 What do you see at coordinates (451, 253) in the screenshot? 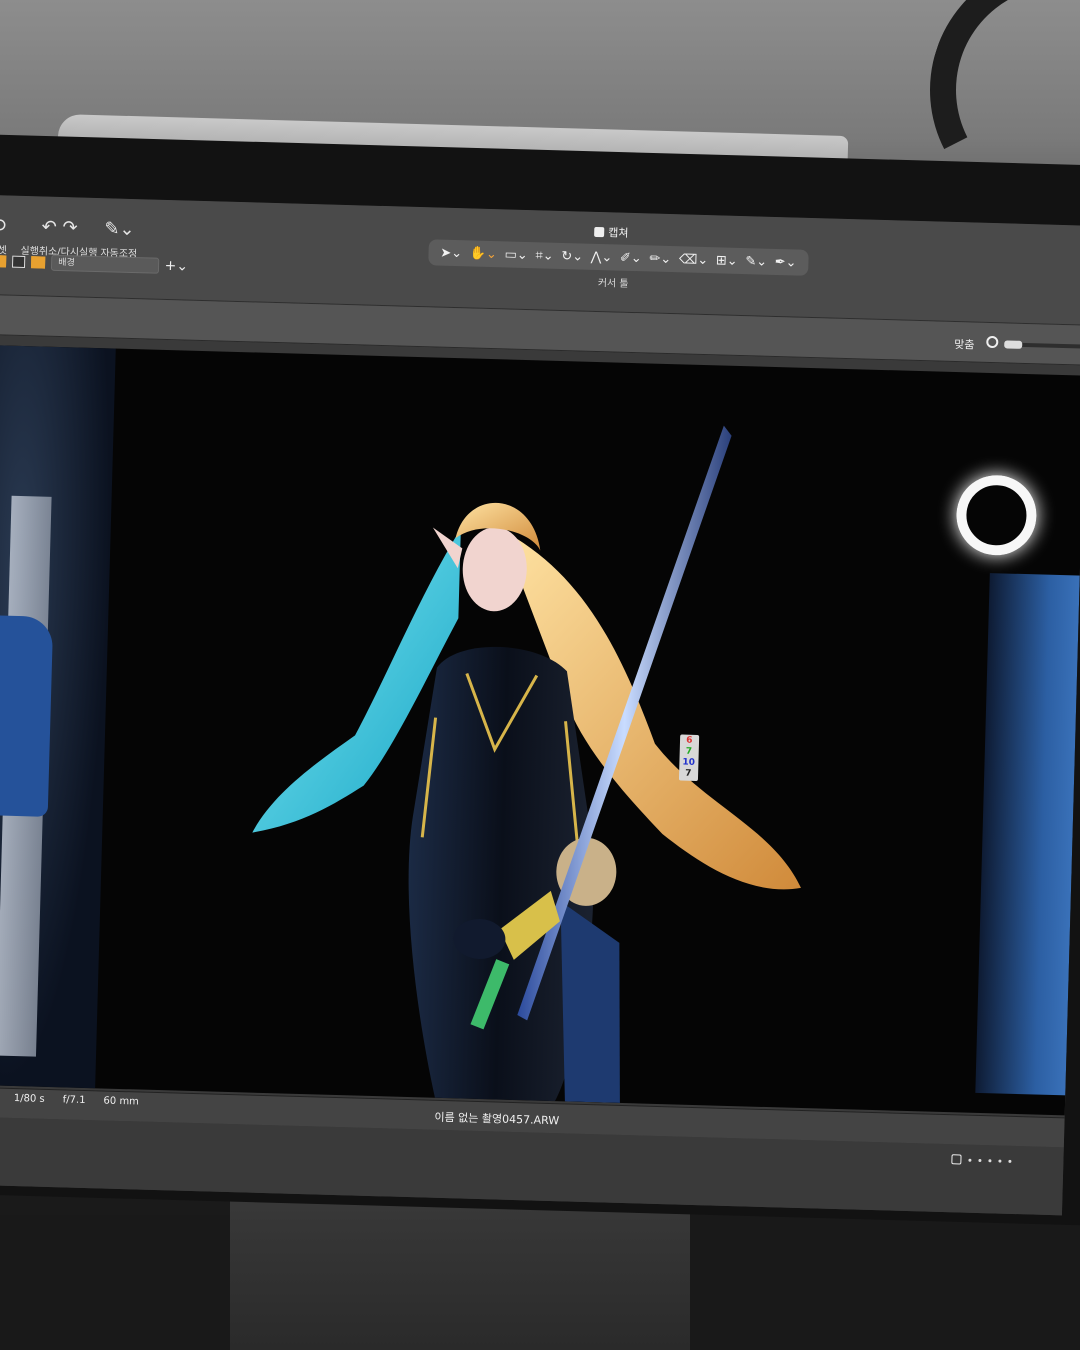
I see `pointer-tool-icon: ➤⌄` at bounding box center [451, 253].